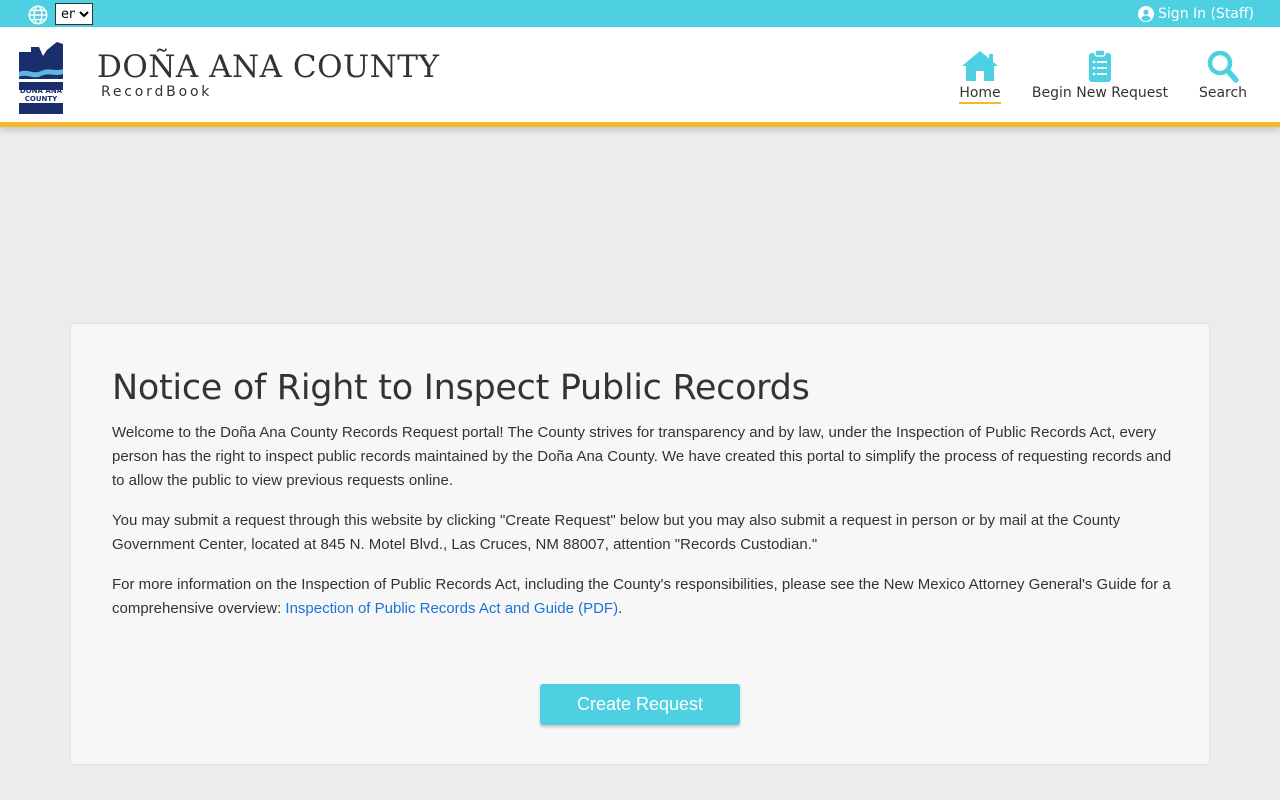 Image resolution: width=1280 pixels, height=800 pixels. I want to click on site-subtitle: RecordBook, so click(157, 92).